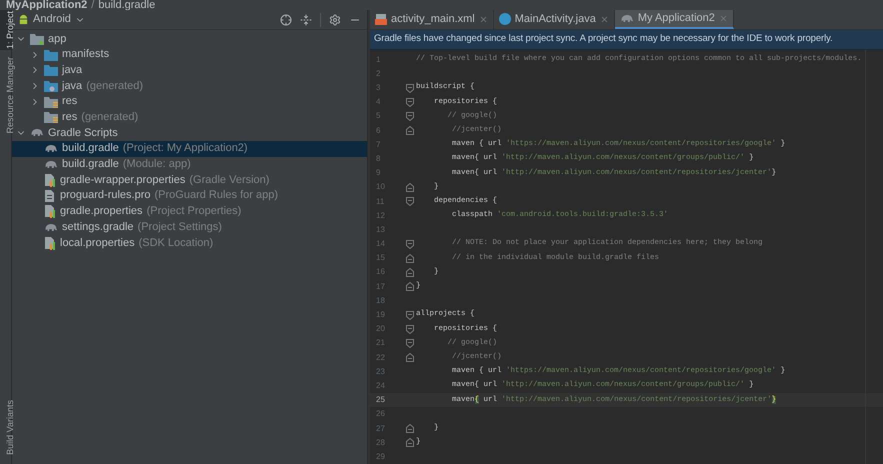  Describe the element at coordinates (380, 358) in the screenshot. I see `line-number: 22` at that location.